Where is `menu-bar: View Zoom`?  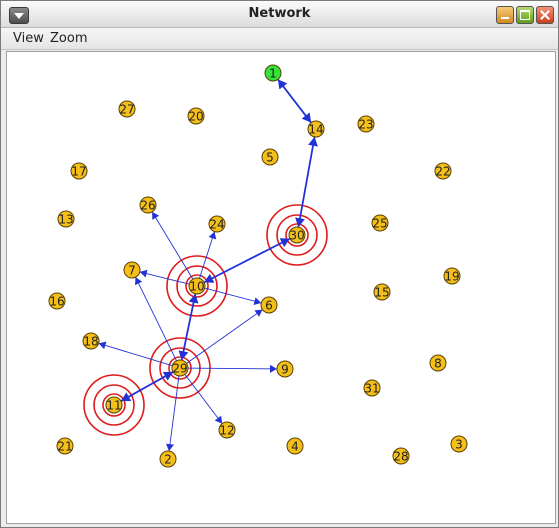
menu-bar: View Zoom is located at coordinates (279, 39).